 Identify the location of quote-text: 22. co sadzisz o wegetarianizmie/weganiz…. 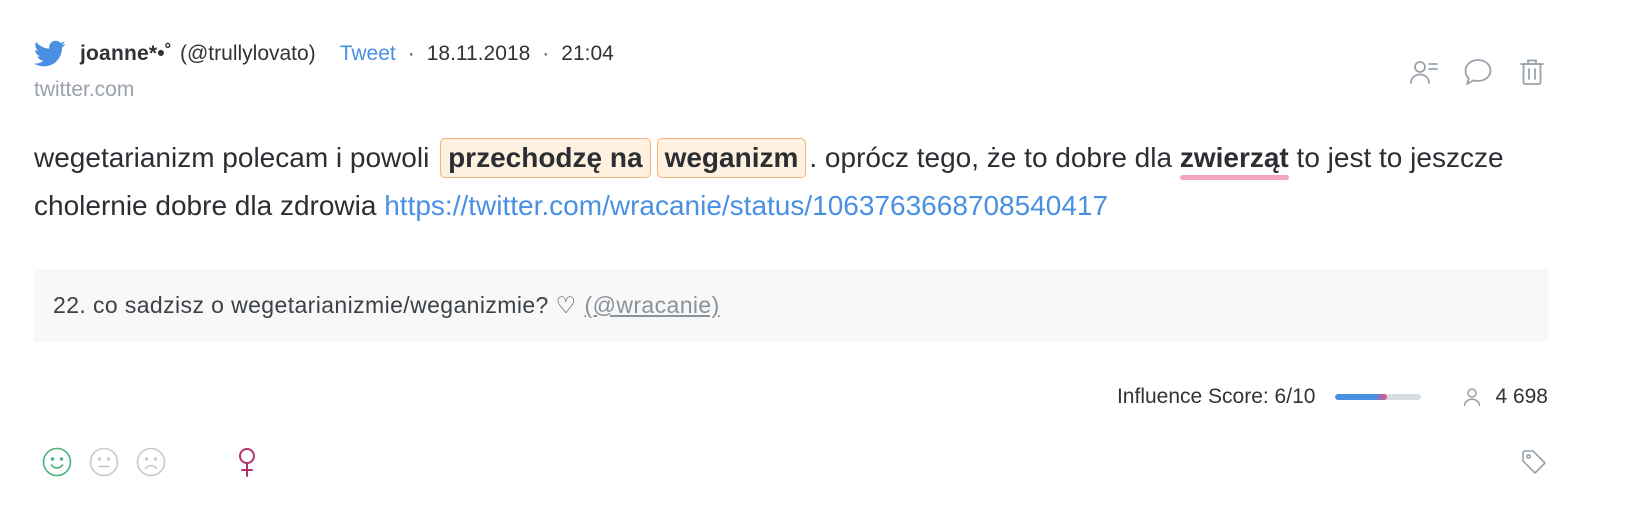
(315, 305).